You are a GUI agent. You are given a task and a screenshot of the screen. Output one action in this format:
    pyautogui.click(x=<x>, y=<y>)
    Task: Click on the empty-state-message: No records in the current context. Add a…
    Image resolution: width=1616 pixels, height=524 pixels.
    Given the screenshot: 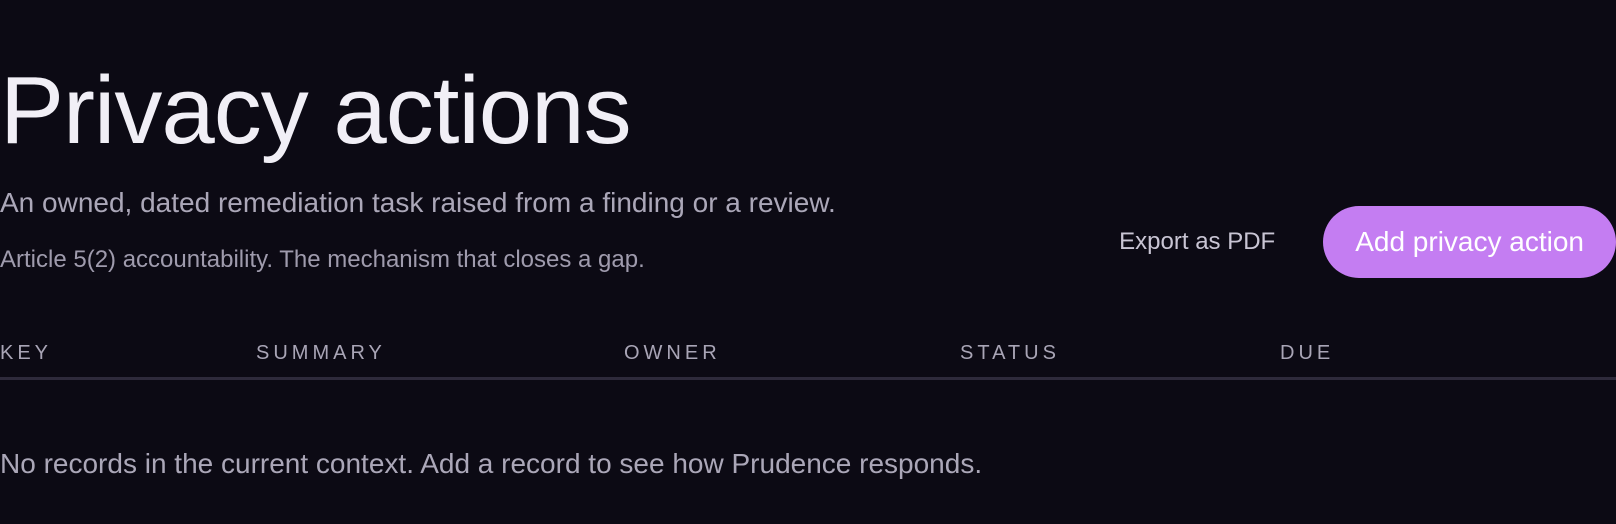 What is the action you would take?
    pyautogui.click(x=491, y=463)
    